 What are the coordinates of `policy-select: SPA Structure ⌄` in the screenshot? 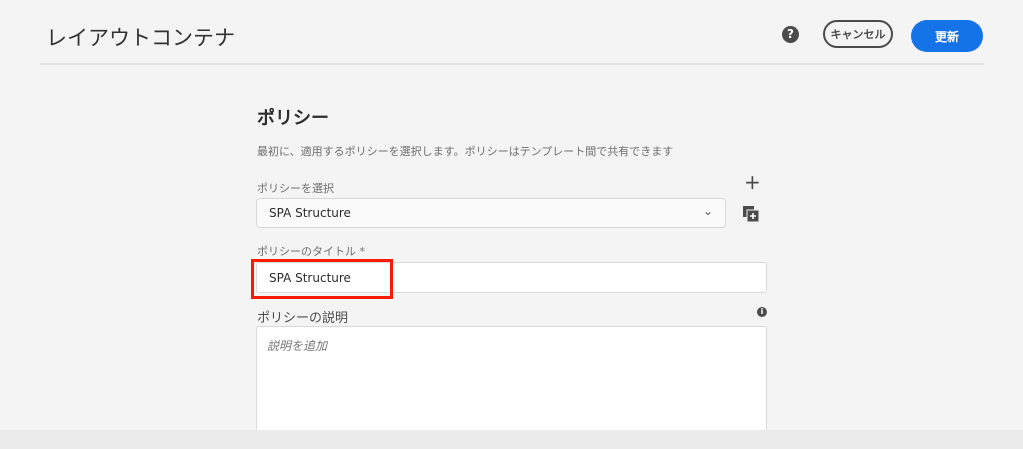 It's located at (491, 213).